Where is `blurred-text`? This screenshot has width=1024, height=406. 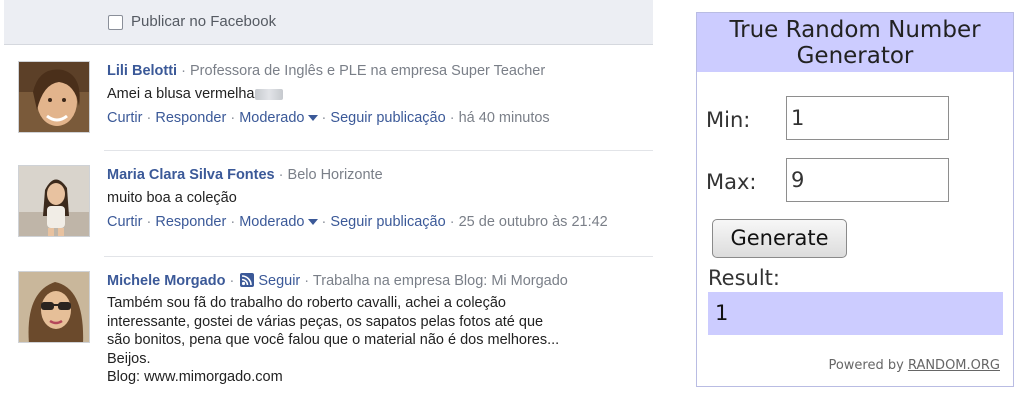
blurred-text is located at coordinates (268, 94).